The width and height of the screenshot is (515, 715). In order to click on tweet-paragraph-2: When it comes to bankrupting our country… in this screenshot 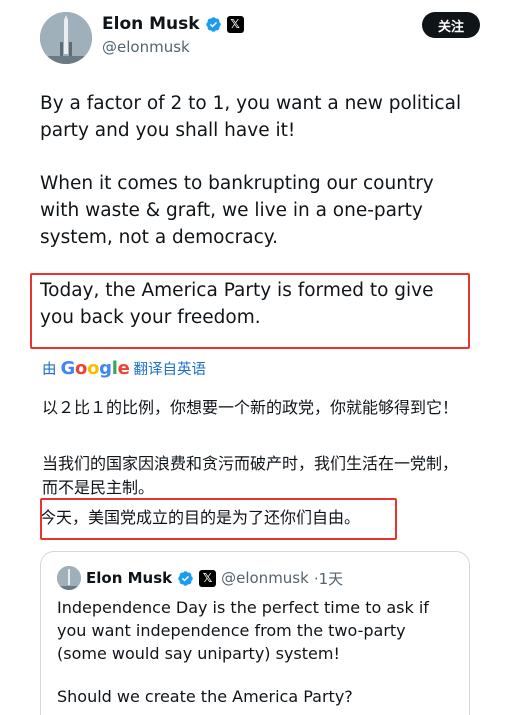, I will do `click(237, 210)`.